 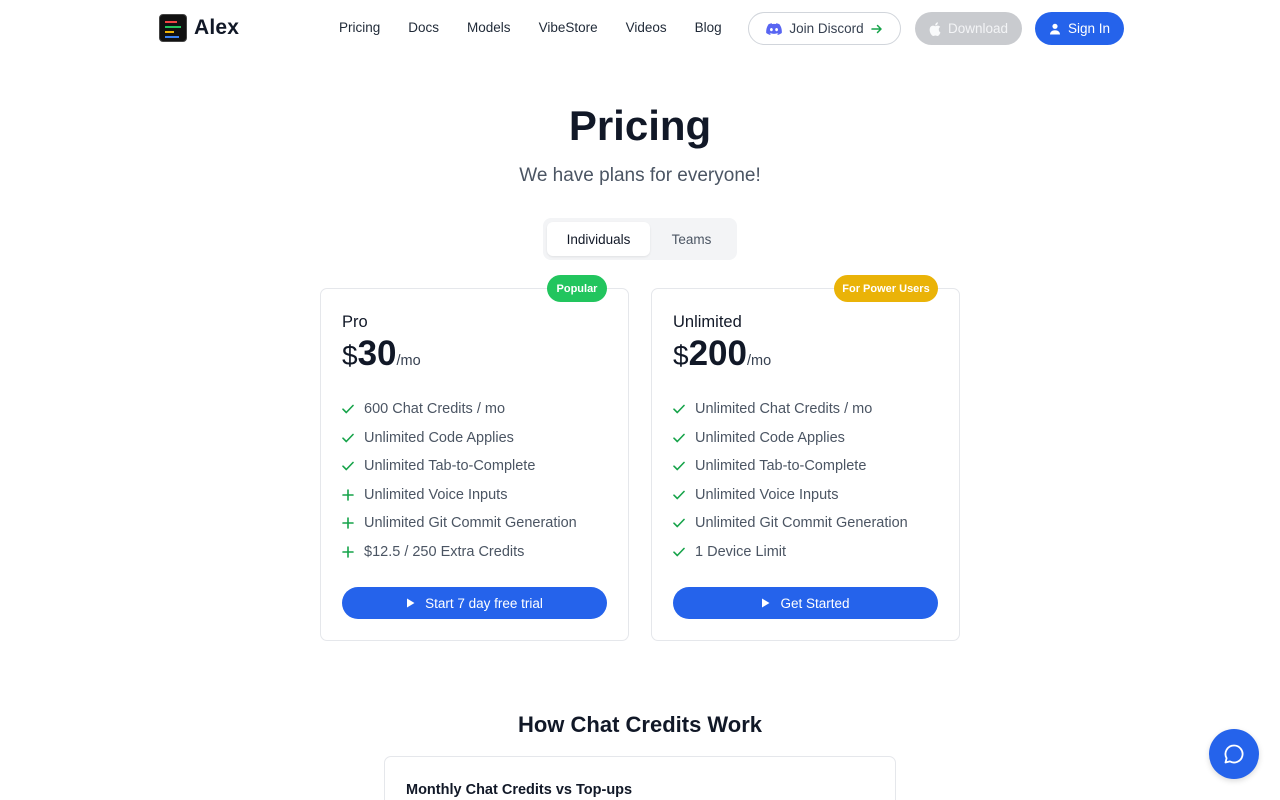 I want to click on sign-in-label: Sign In, so click(x=1089, y=28).